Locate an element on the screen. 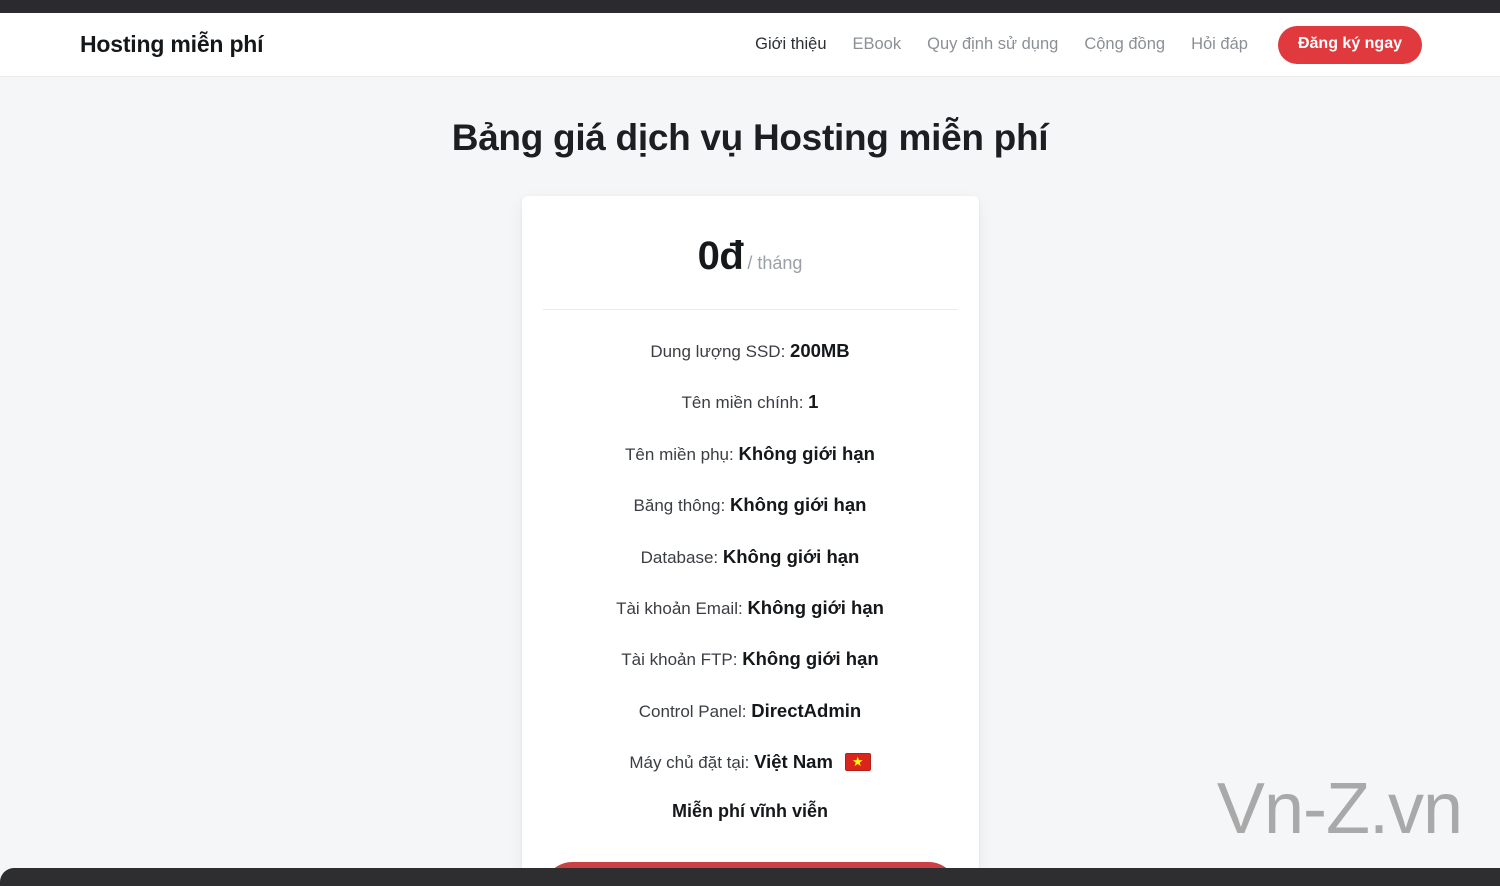 This screenshot has height=886, width=1500. nav-item-cong-dong: Cộng đồng is located at coordinates (1124, 44).